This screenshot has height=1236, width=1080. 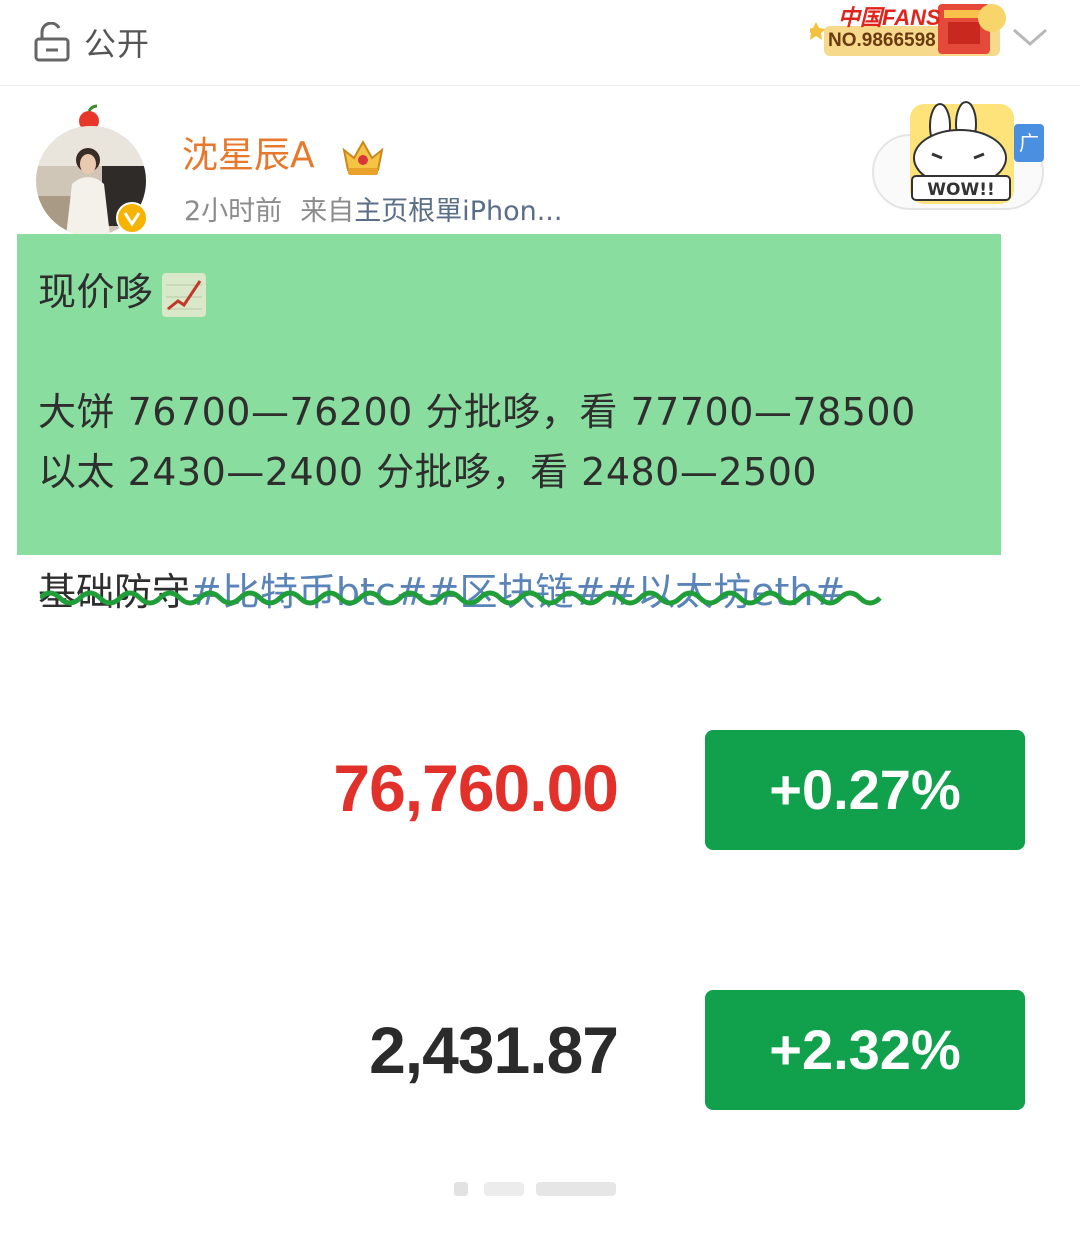 I want to click on visibility-selector: 公开, so click(x=92, y=42).